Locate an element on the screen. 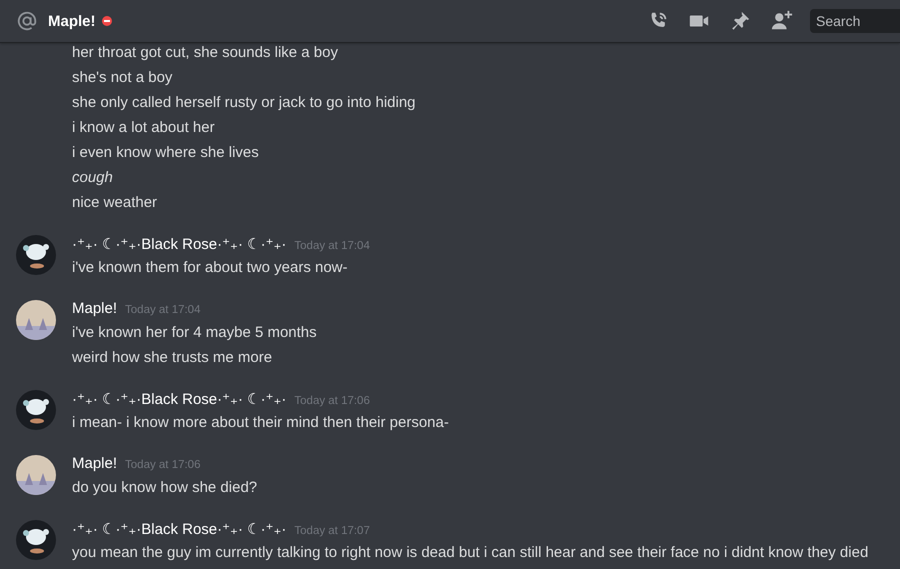  timestamp: Today at 17:07 is located at coordinates (332, 531).